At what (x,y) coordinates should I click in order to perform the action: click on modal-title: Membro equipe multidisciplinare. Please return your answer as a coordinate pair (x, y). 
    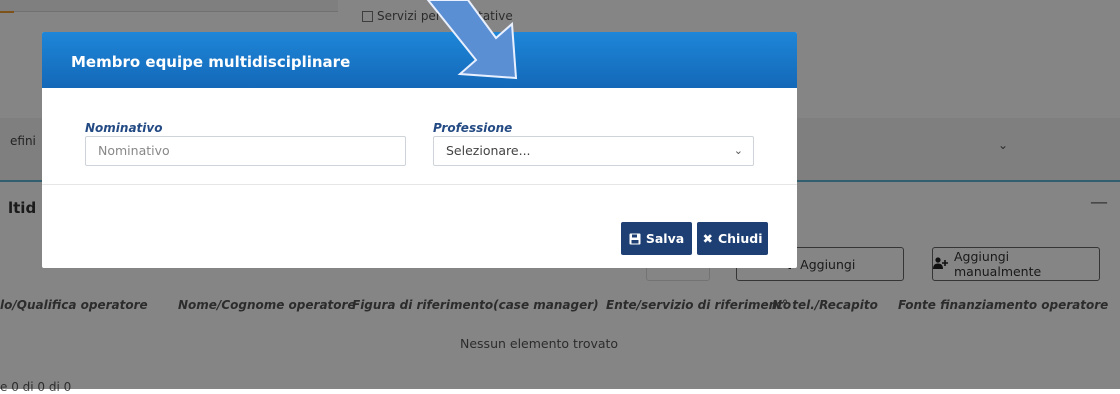
    Looking at the image, I should click on (211, 62).